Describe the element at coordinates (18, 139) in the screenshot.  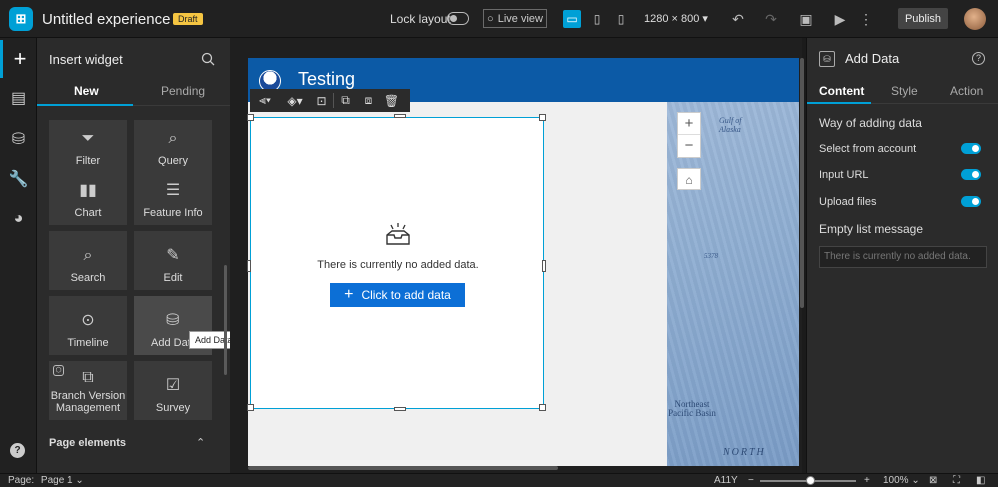
I see `data-icon: ⛁` at that location.